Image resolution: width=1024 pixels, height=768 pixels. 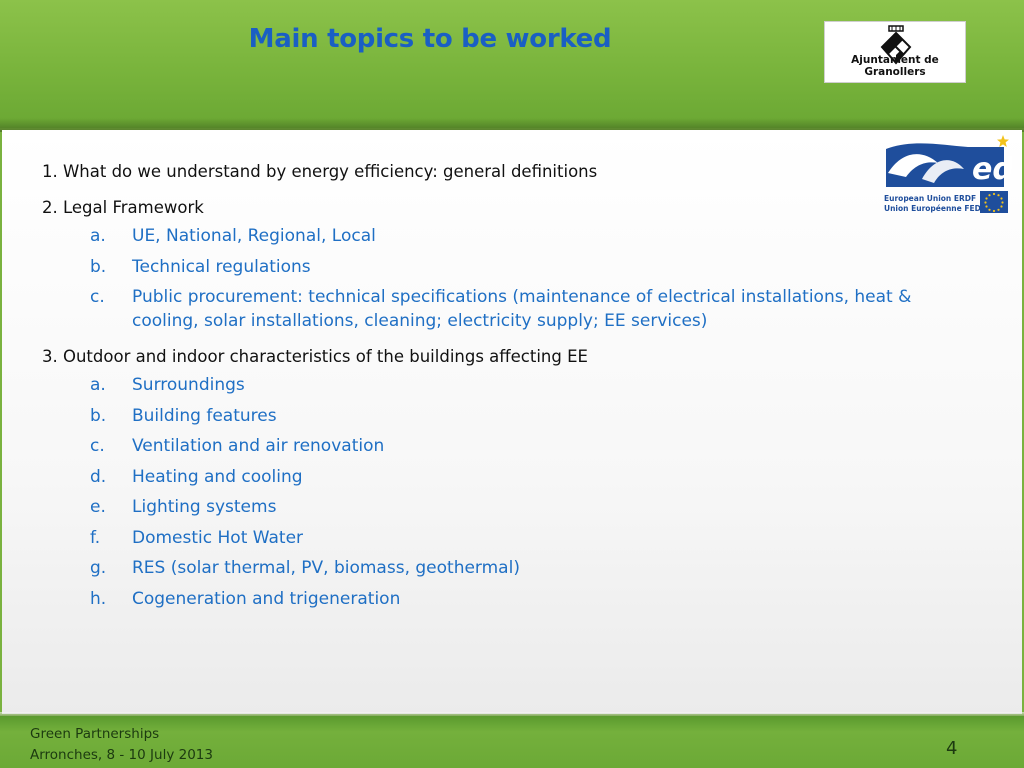 What do you see at coordinates (204, 507) in the screenshot?
I see `subtopic-text: Lighting systems` at bounding box center [204, 507].